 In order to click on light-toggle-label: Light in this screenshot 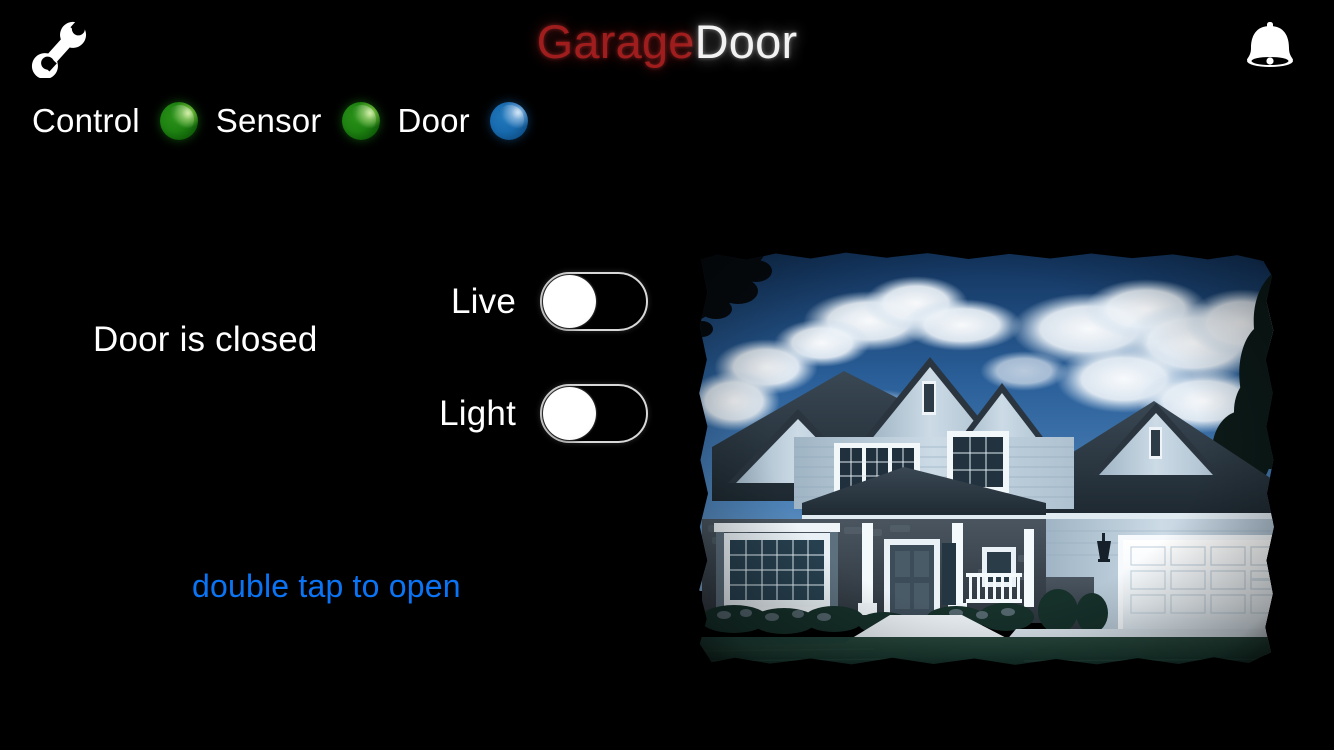, I will do `click(477, 413)`.